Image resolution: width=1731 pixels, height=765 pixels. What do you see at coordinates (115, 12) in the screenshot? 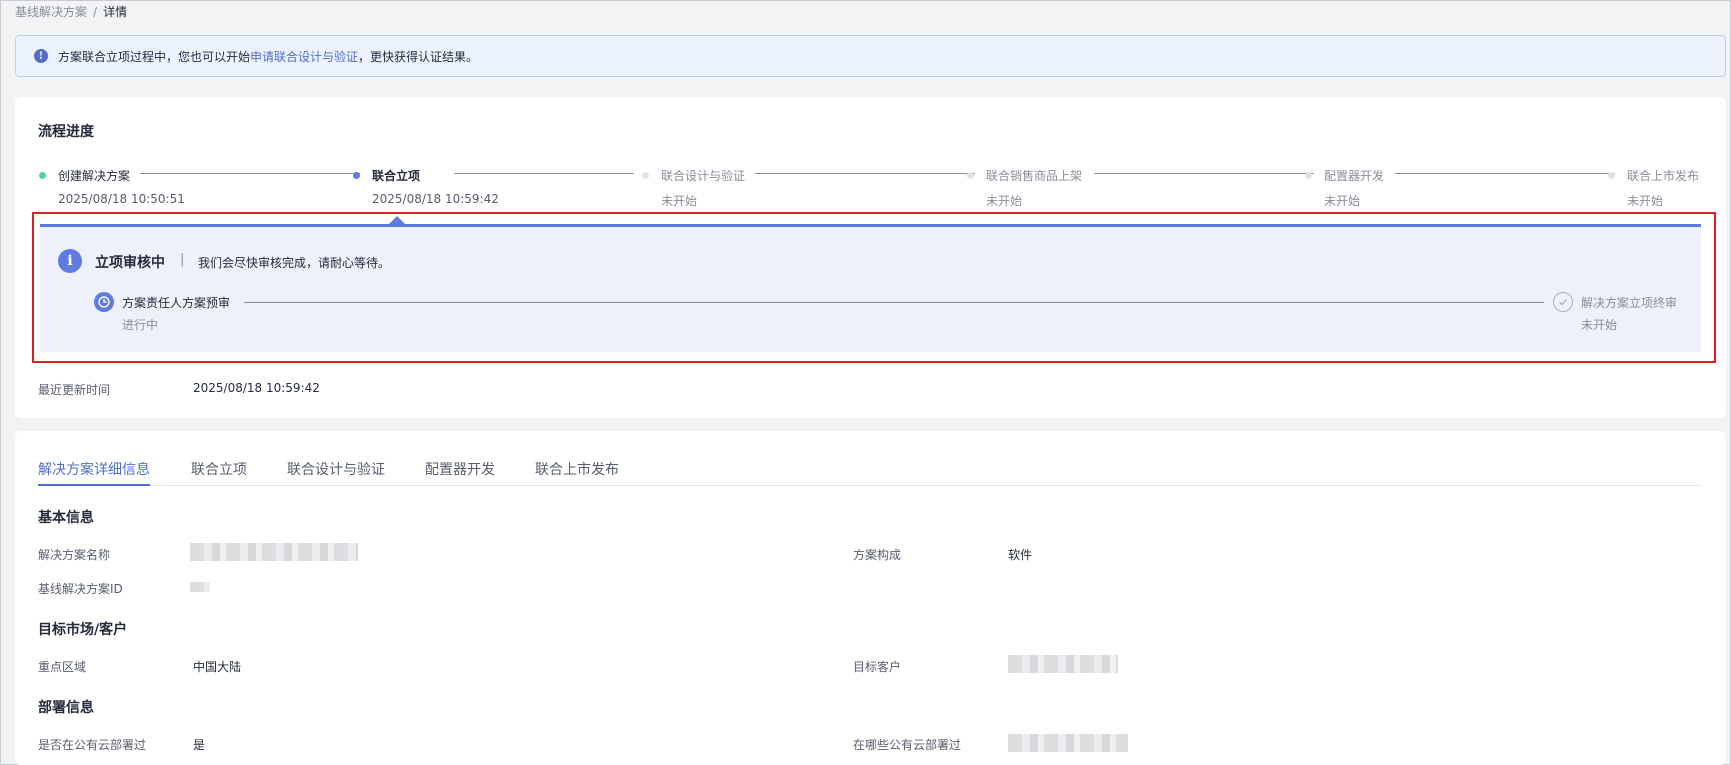
I see `breadcrumb-current: 详情` at bounding box center [115, 12].